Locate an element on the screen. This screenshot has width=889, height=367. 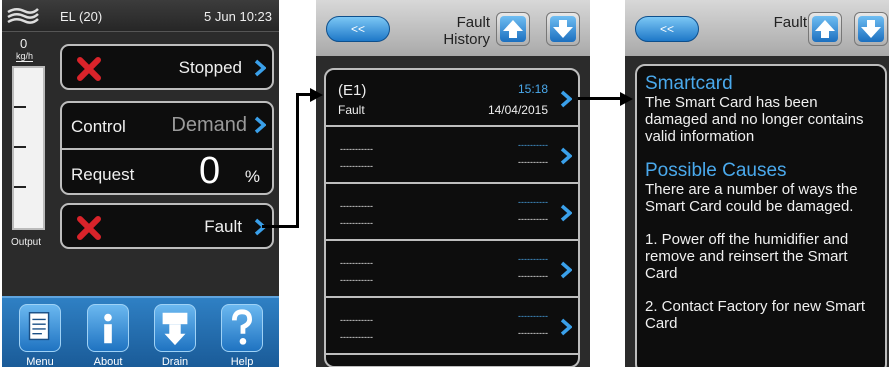
about-button is located at coordinates (108, 328).